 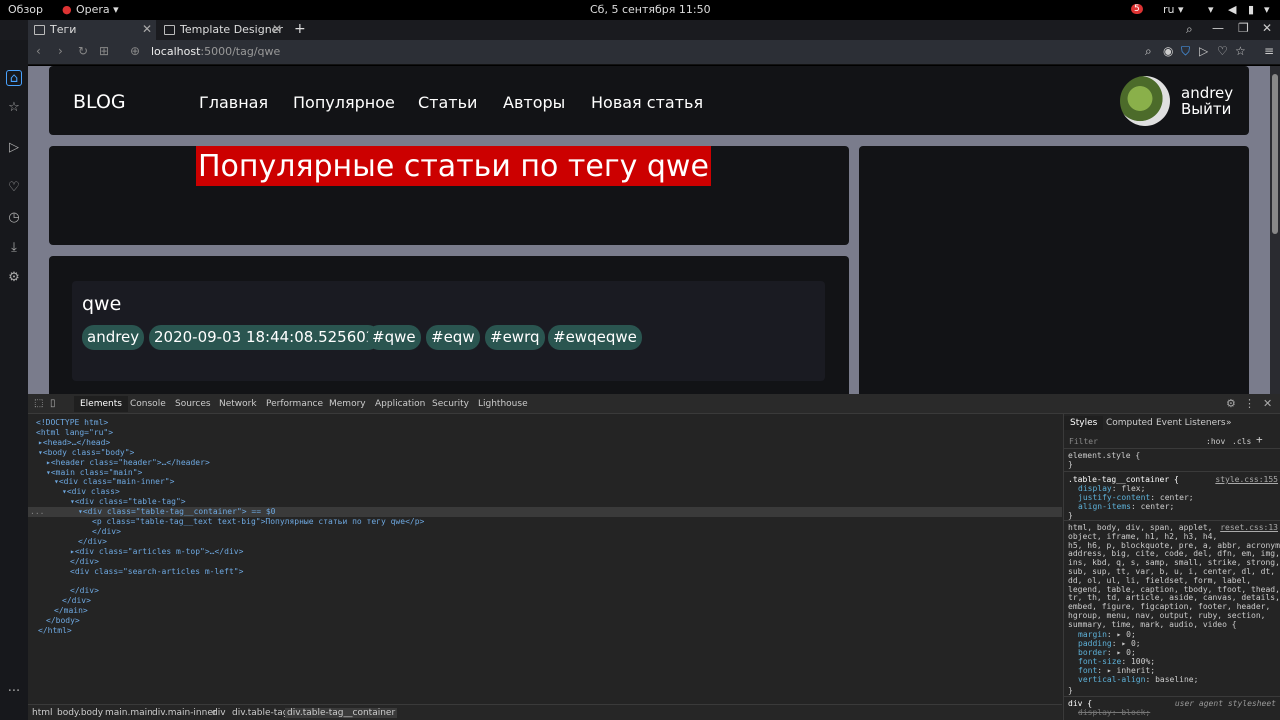 I want to click on reload-icon: ↻, so click(x=83, y=51).